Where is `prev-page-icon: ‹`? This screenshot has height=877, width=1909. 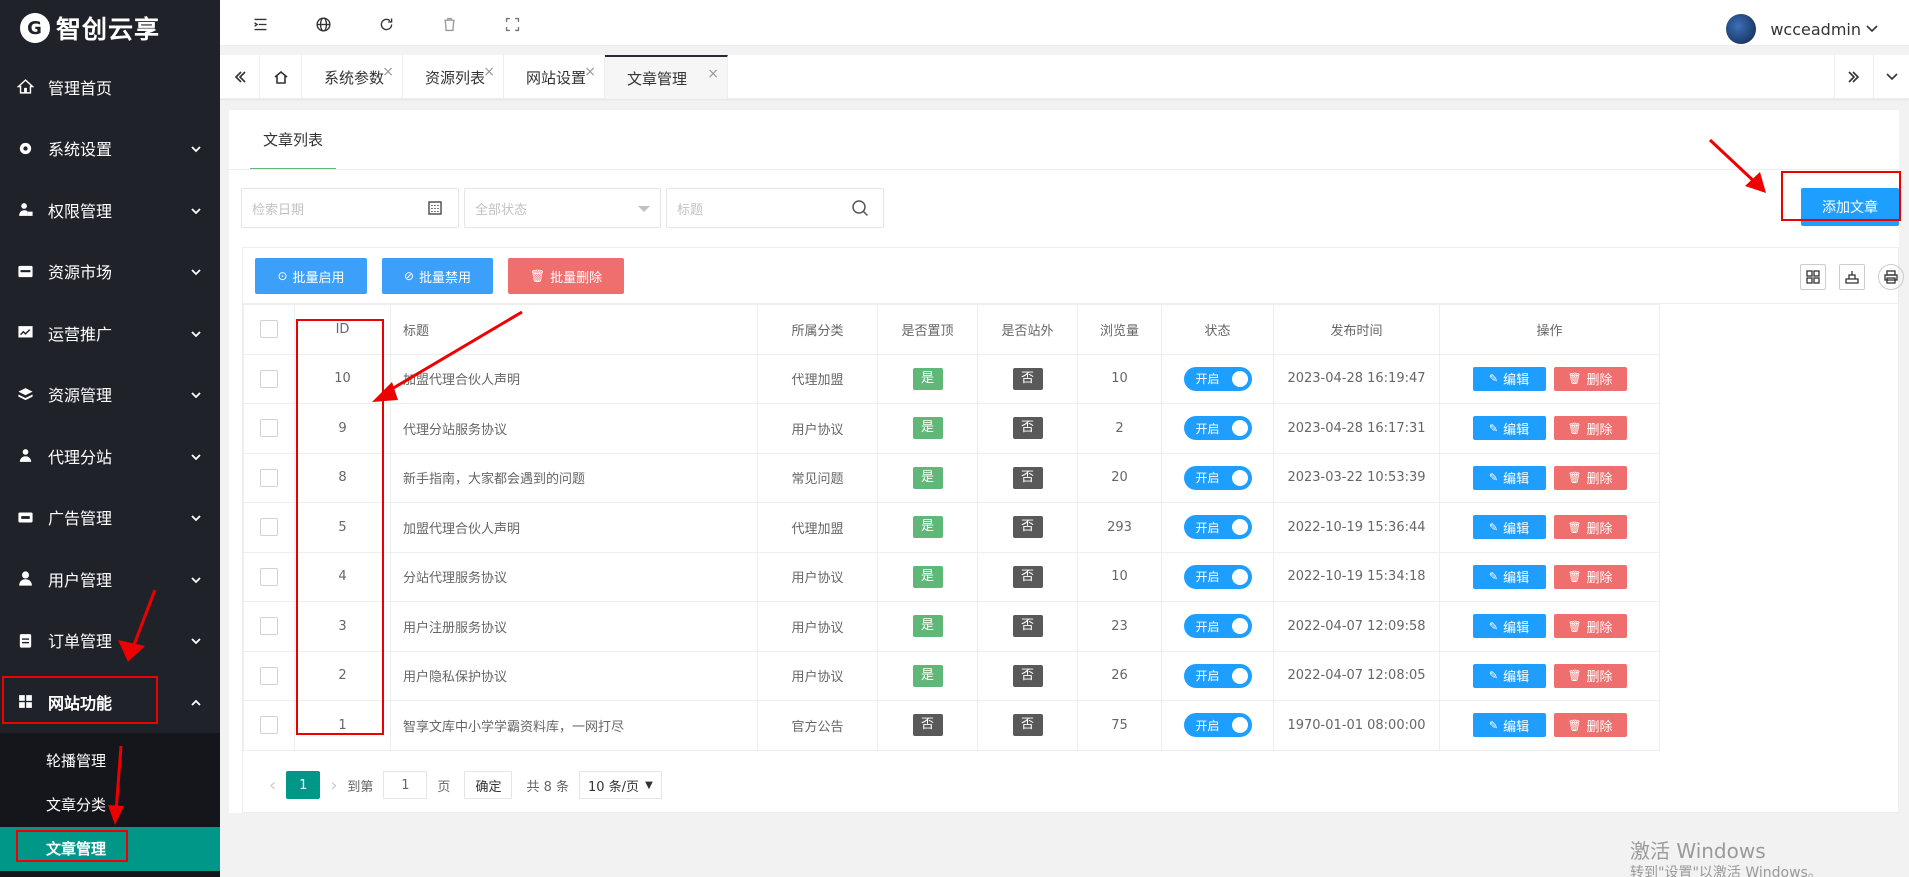
prev-page-icon: ‹ is located at coordinates (272, 785).